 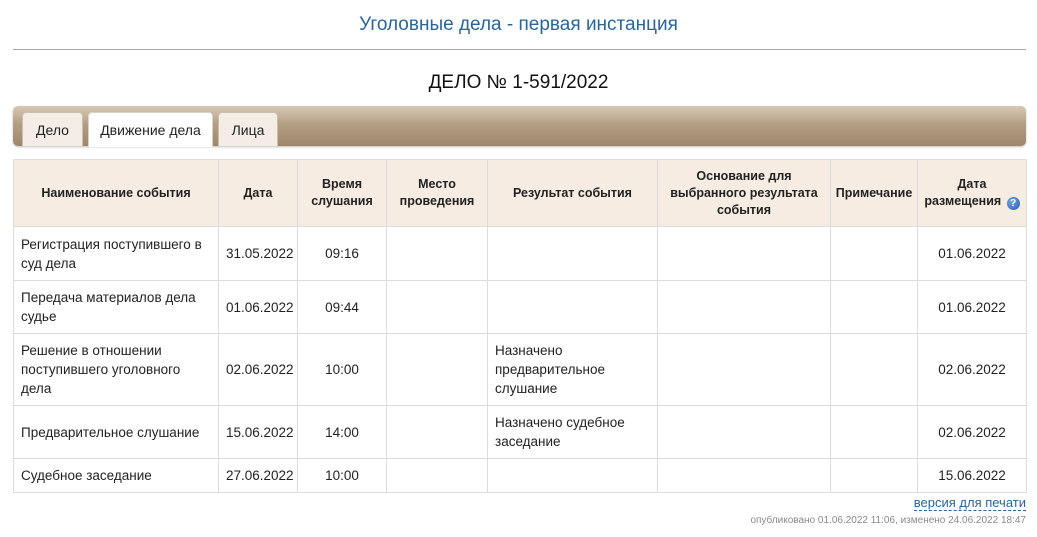 What do you see at coordinates (342, 432) in the screenshot?
I see `cell-hearing-time: 14:00` at bounding box center [342, 432].